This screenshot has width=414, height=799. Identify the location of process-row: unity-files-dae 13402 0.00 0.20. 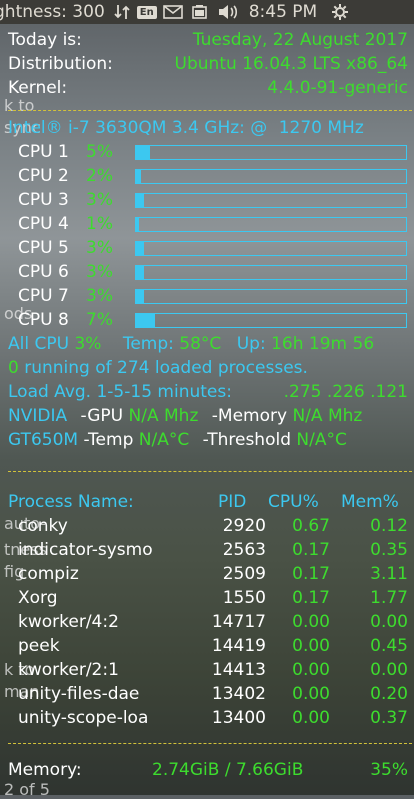
(210, 694).